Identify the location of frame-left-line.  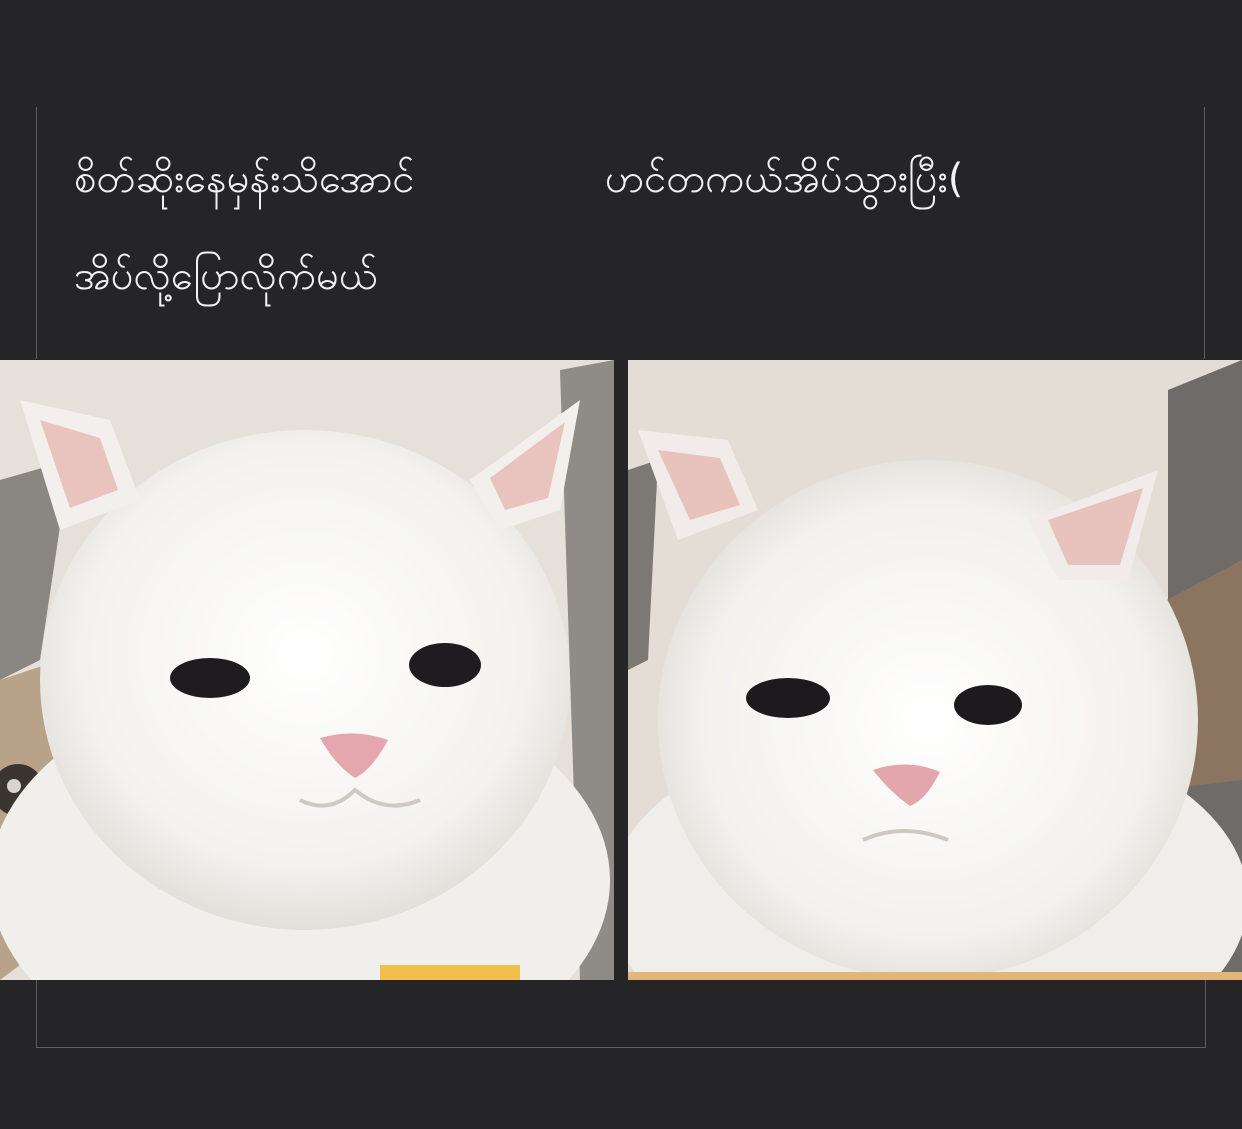
(36, 233).